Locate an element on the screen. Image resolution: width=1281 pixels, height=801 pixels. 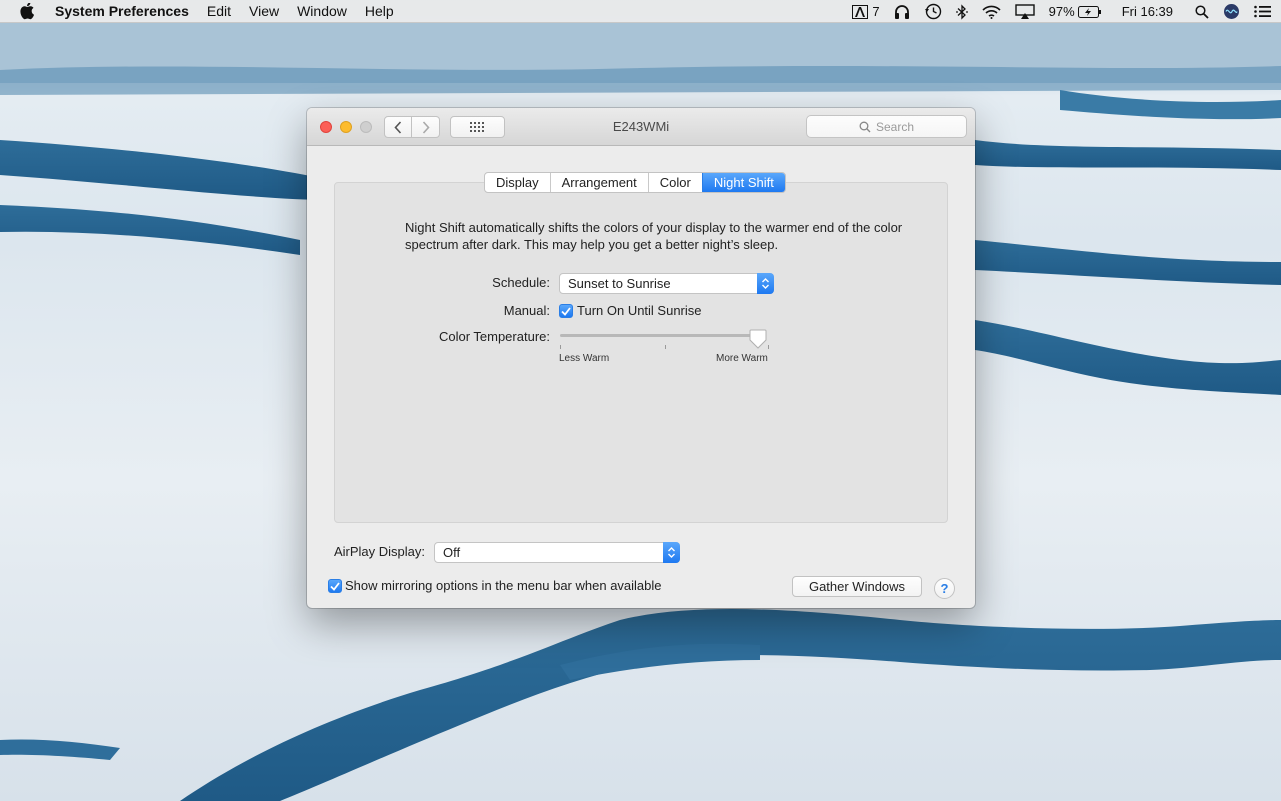
airplay-display-select: Off is located at coordinates (557, 552).